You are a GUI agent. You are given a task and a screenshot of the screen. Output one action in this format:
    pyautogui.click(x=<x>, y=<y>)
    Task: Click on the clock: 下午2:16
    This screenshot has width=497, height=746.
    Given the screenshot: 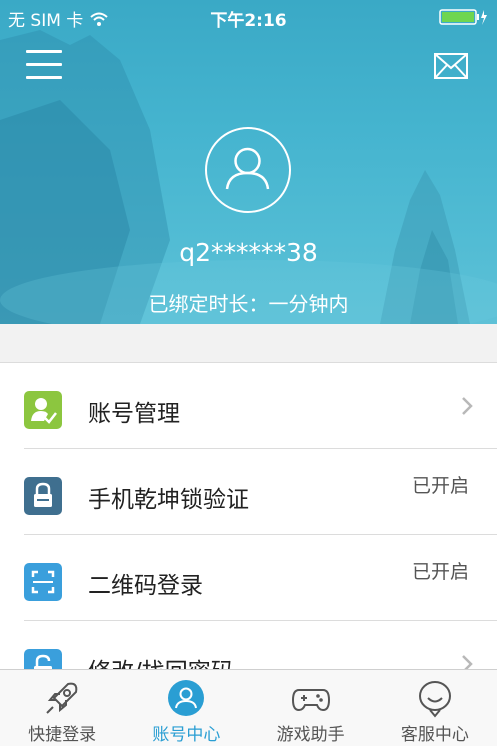 What is the action you would take?
    pyautogui.click(x=248, y=21)
    